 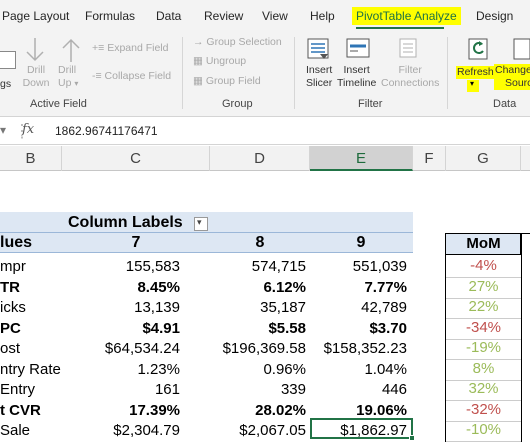 I want to click on col-header-e: E, so click(x=361, y=158).